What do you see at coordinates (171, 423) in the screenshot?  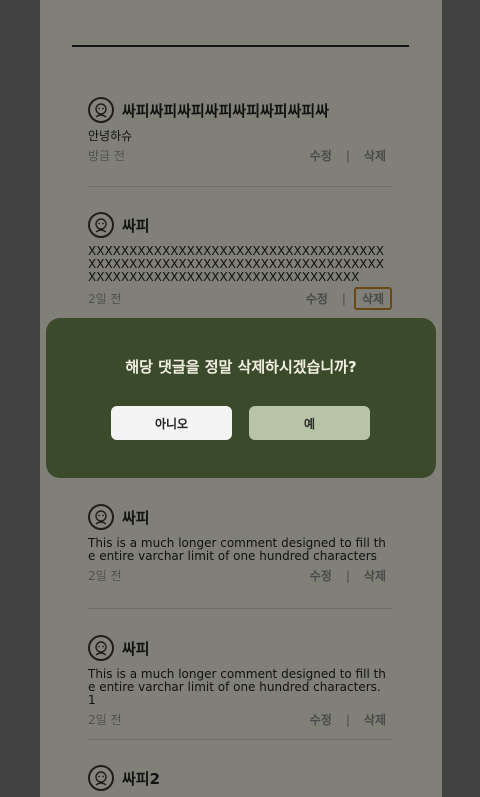 I see `cancel-button: 아니오` at bounding box center [171, 423].